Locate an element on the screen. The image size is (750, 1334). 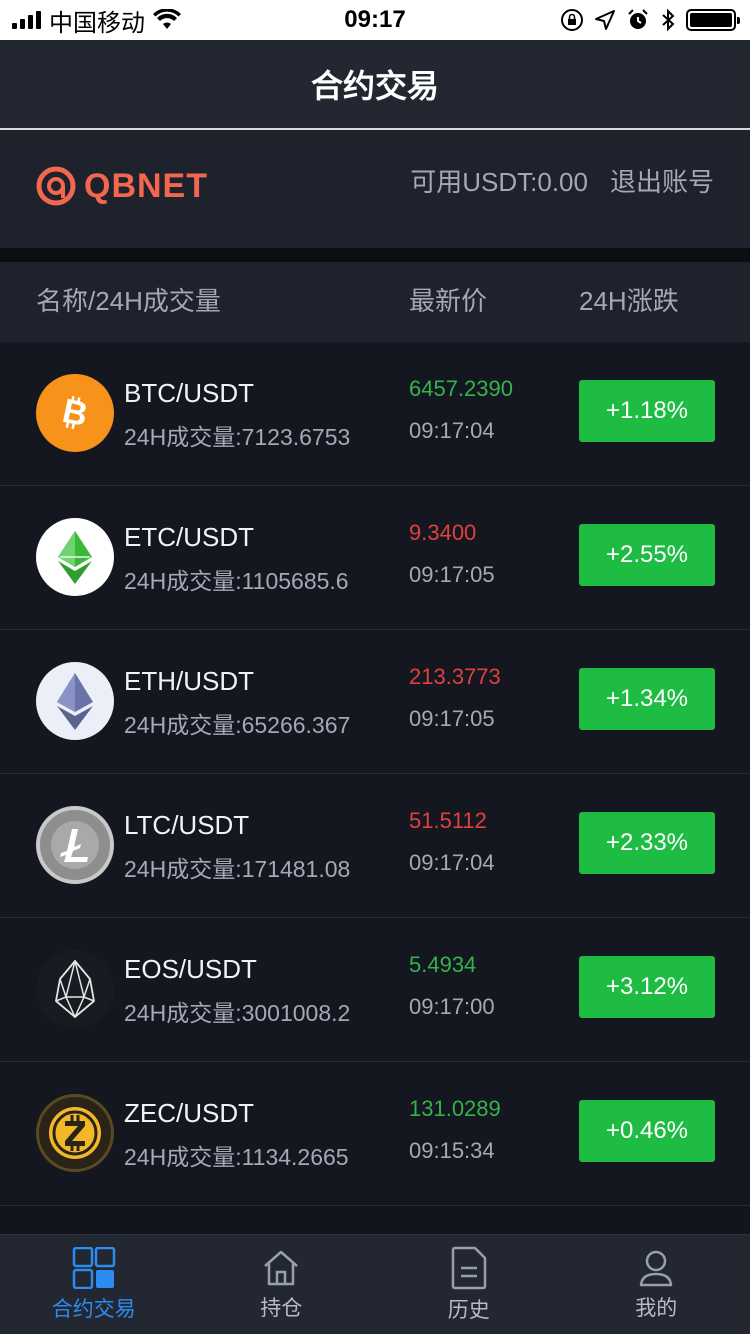
alarm-icon is located at coordinates (638, 19).